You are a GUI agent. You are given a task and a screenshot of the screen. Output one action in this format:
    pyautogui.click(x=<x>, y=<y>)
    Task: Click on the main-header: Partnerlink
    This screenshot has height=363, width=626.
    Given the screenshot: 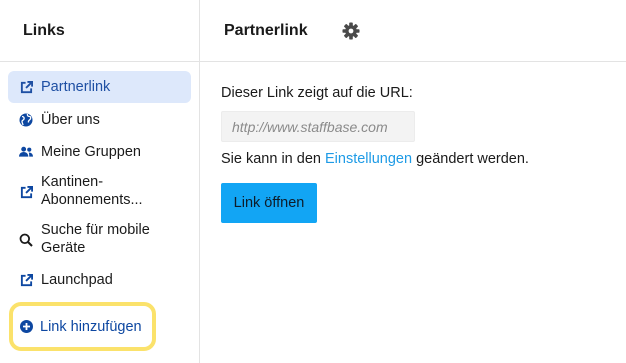 What is the action you would take?
    pyautogui.click(x=413, y=31)
    